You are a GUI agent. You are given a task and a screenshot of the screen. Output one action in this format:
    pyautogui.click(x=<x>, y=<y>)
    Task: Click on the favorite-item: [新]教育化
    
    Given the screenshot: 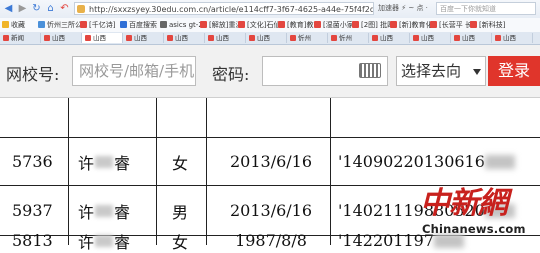 What is the action you would take?
    pyautogui.click(x=411, y=25)
    